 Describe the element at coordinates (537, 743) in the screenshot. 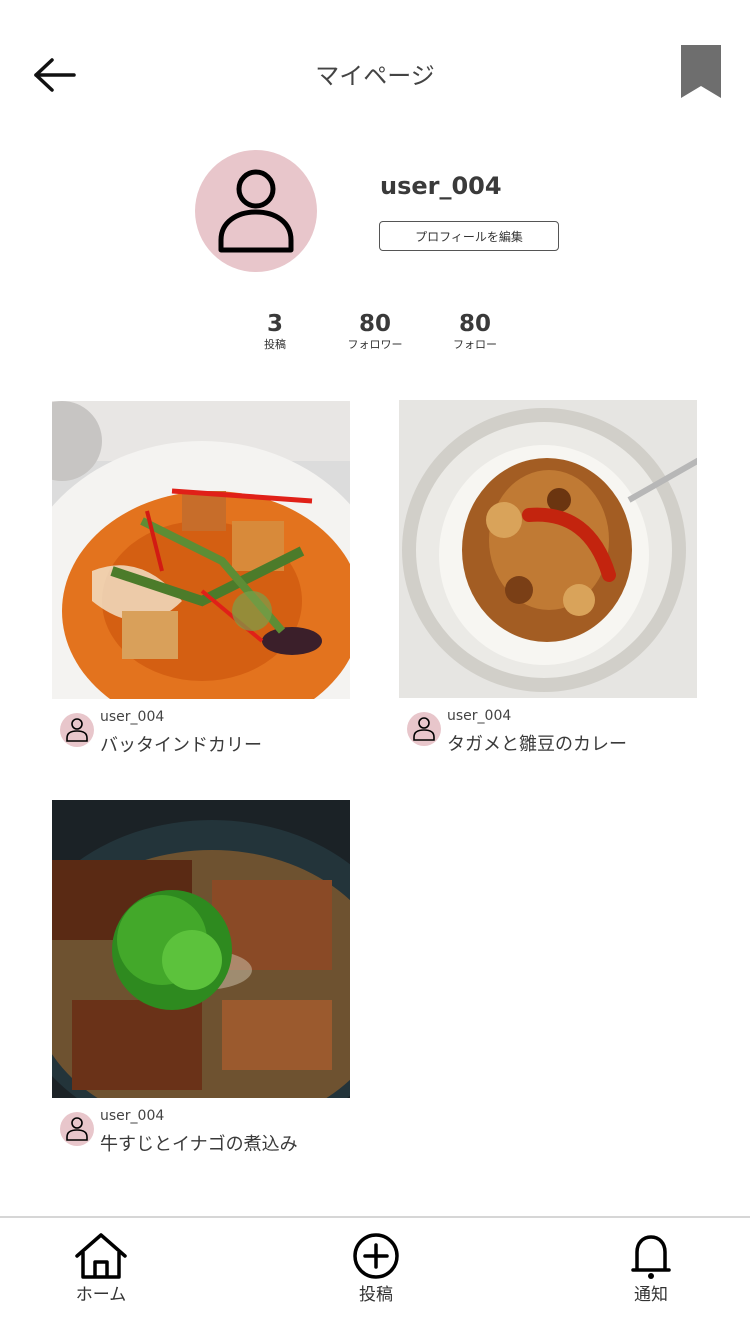

I see `post-title: タガメと雛豆のカレー` at that location.